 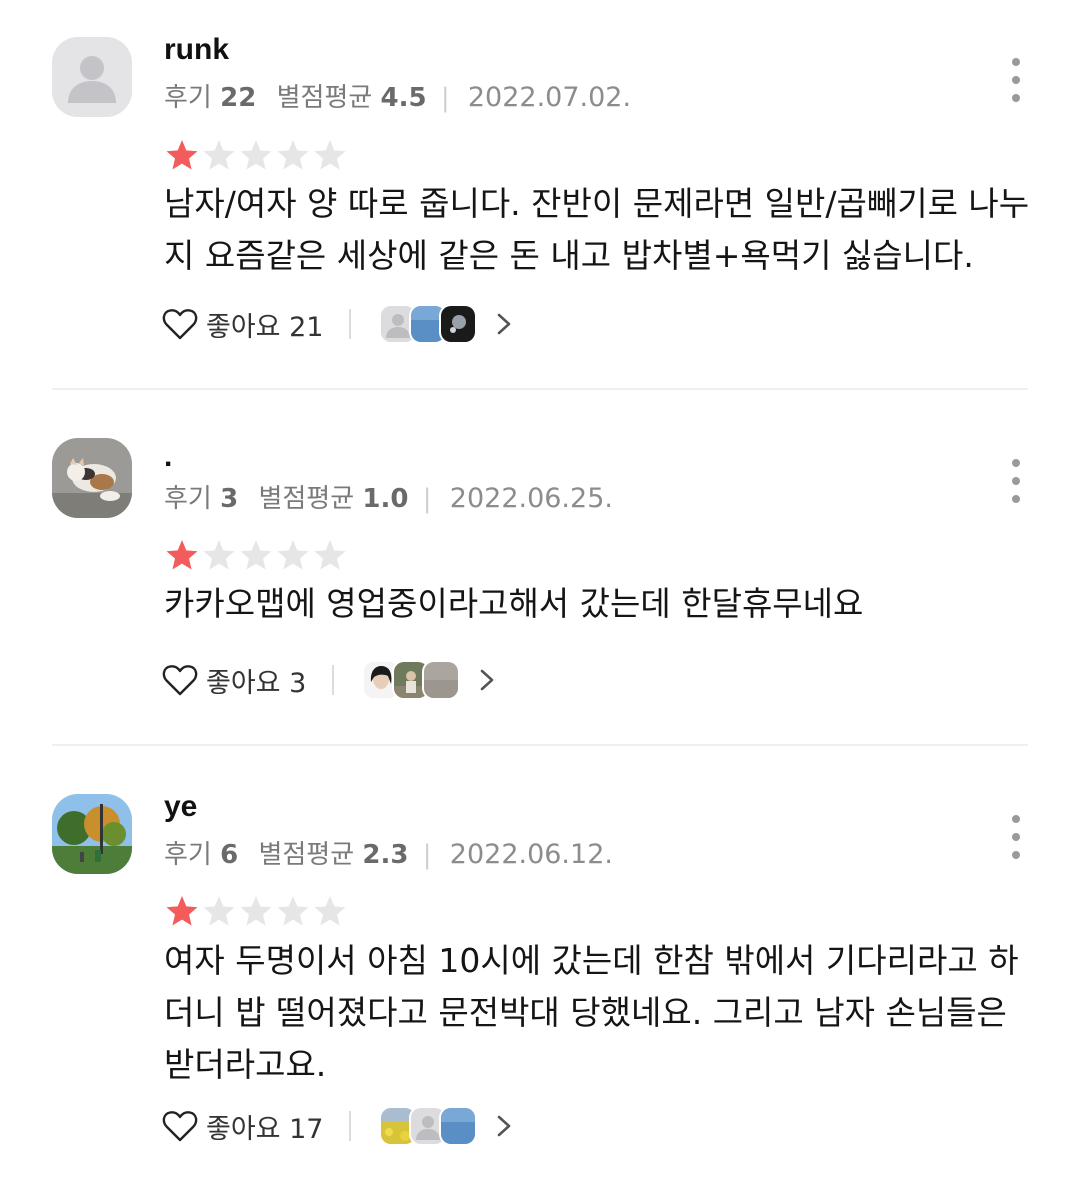 What do you see at coordinates (168, 457) in the screenshot?
I see `username: .` at bounding box center [168, 457].